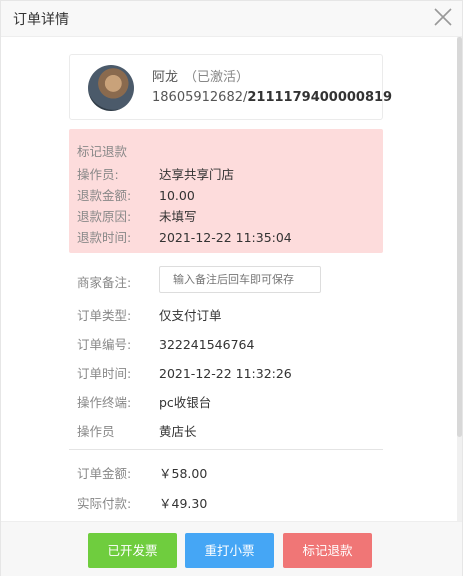  What do you see at coordinates (41, 20) in the screenshot?
I see `dialog-title: 订单详情` at bounding box center [41, 20].